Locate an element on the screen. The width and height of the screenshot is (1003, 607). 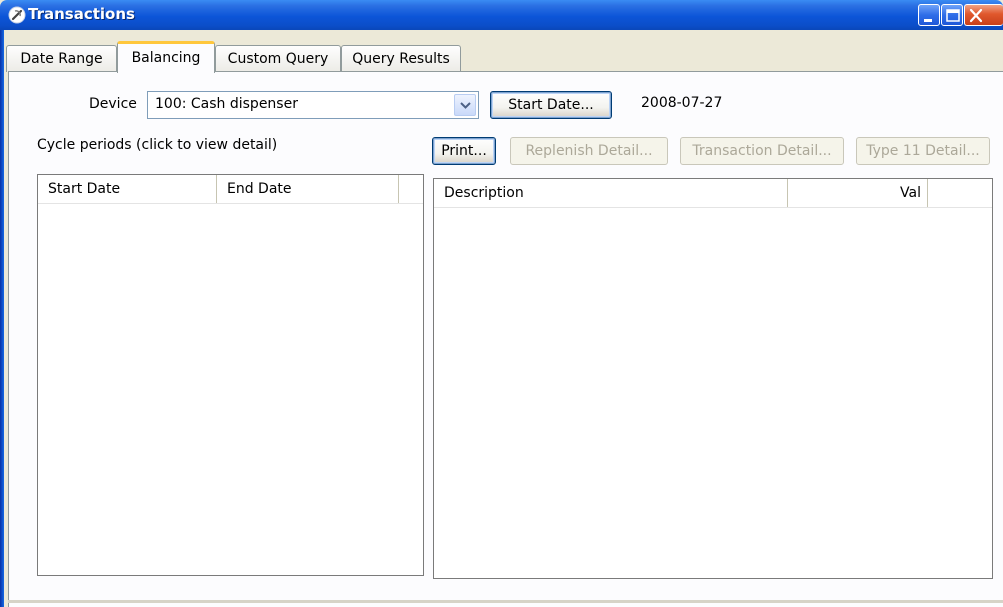
chevron-down-icon is located at coordinates (465, 105).